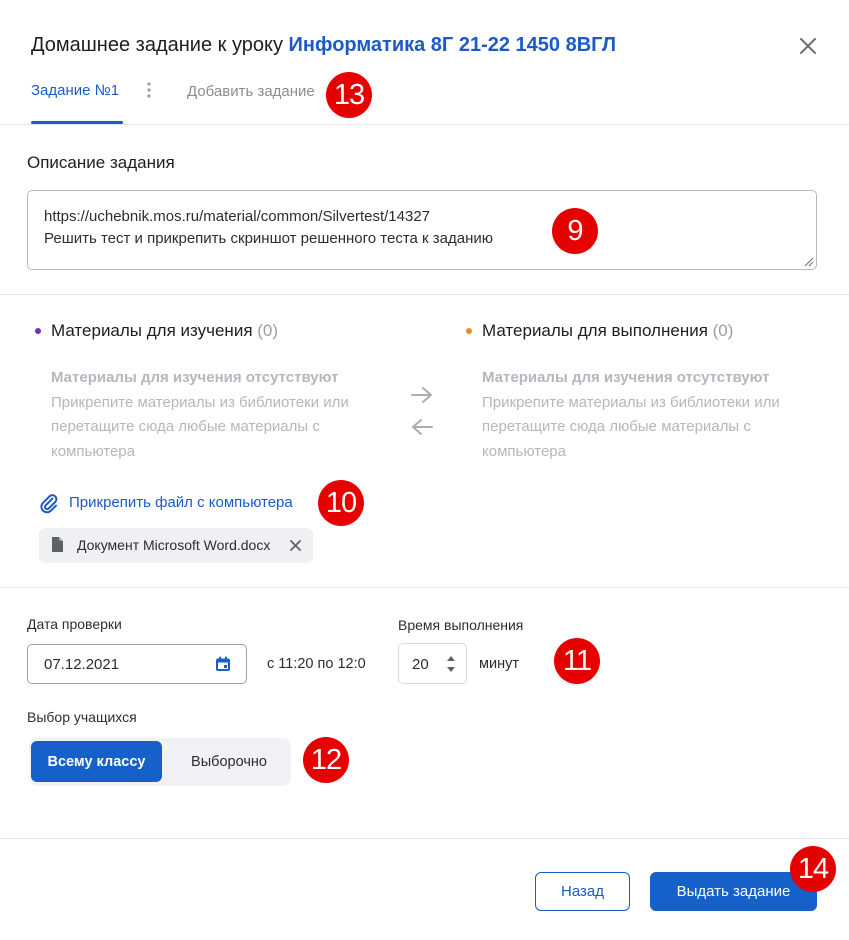  Describe the element at coordinates (74, 624) in the screenshot. I see `check-date-label: Дата проверки` at that location.